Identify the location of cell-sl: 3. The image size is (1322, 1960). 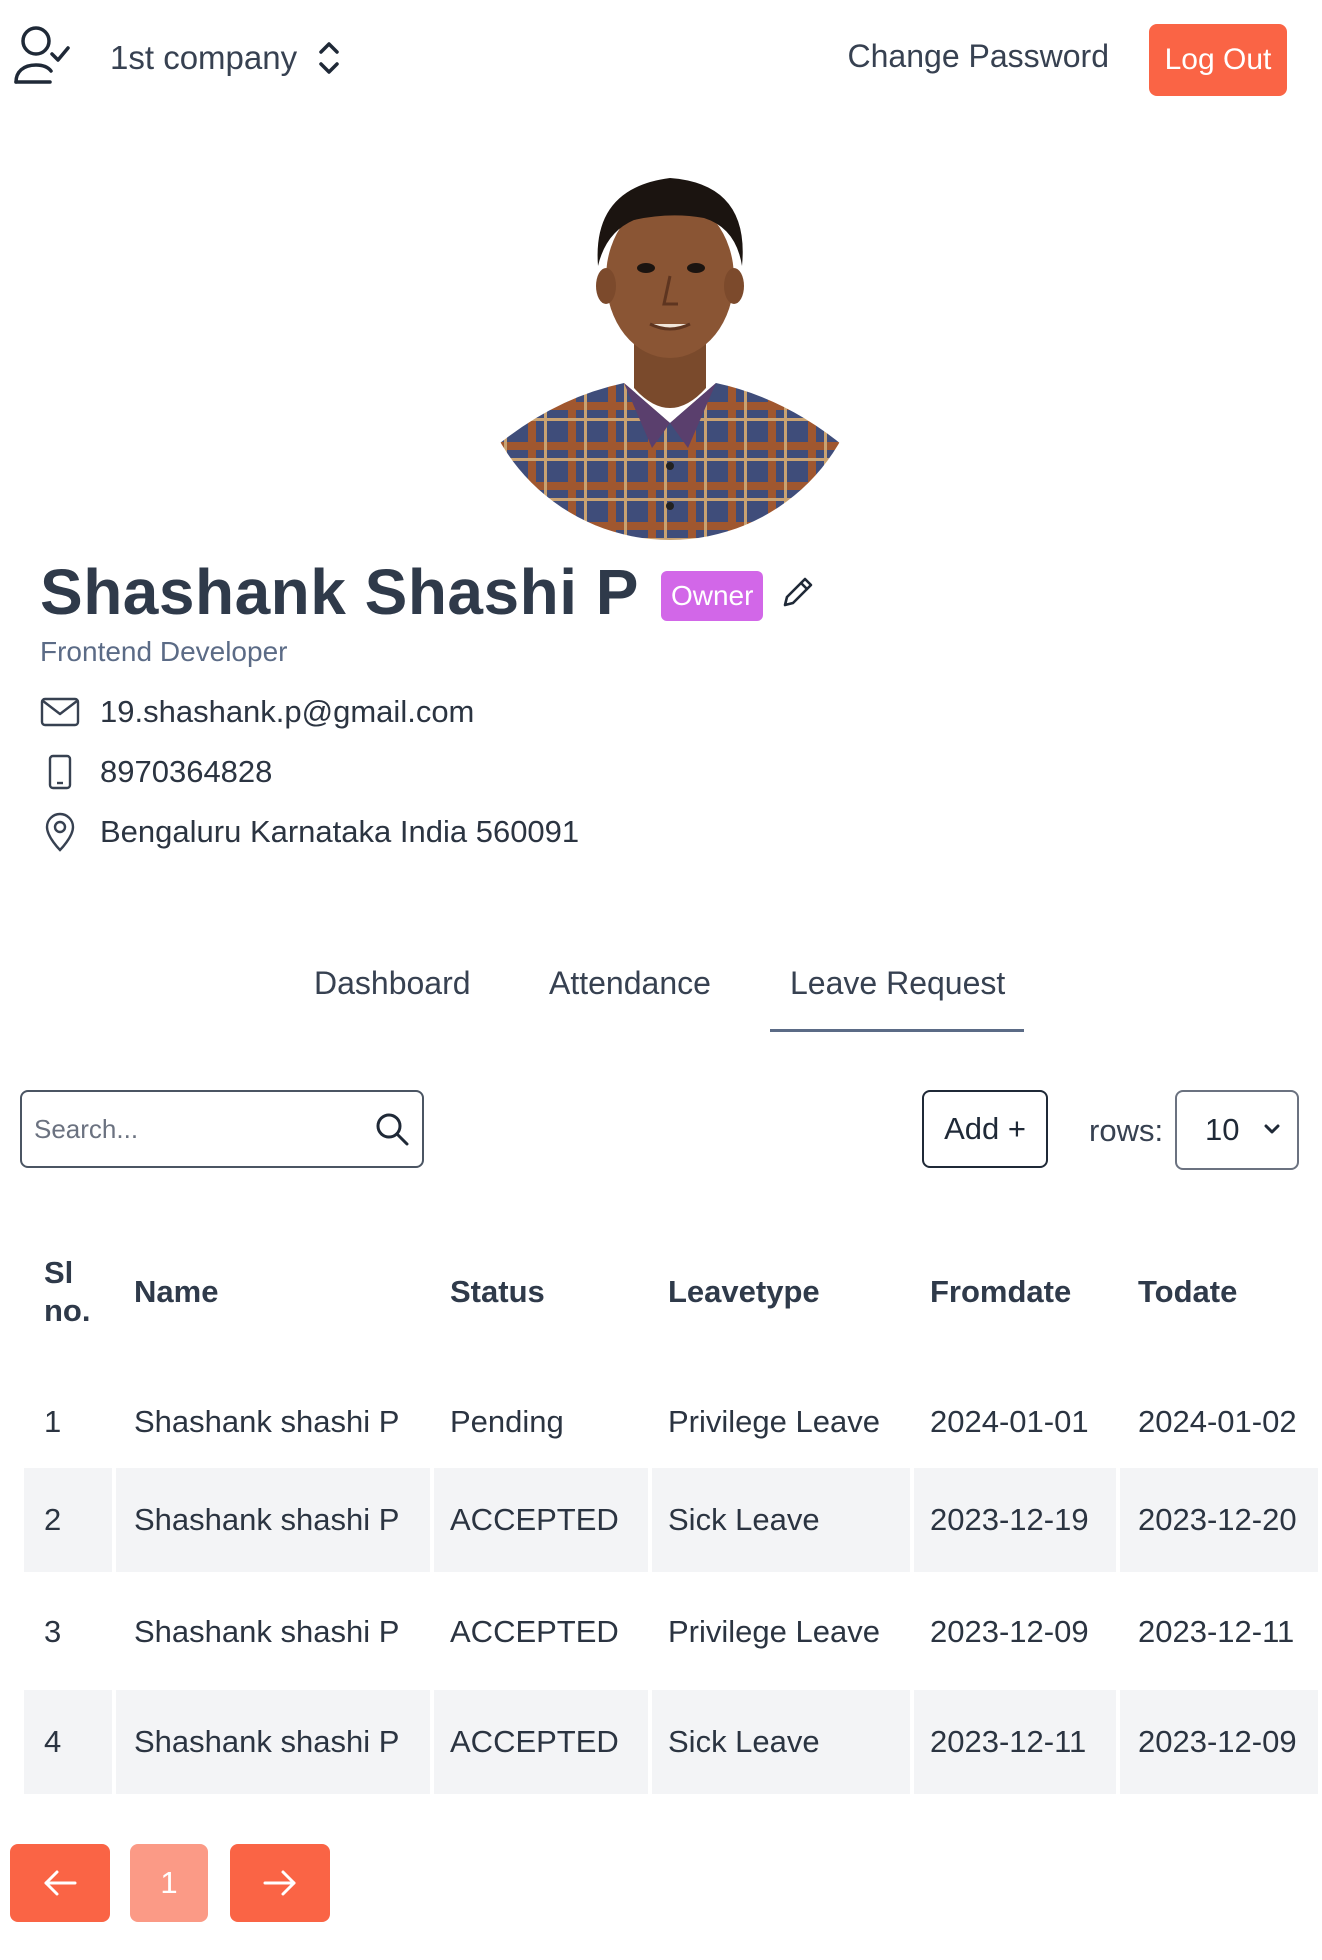
(53, 1631).